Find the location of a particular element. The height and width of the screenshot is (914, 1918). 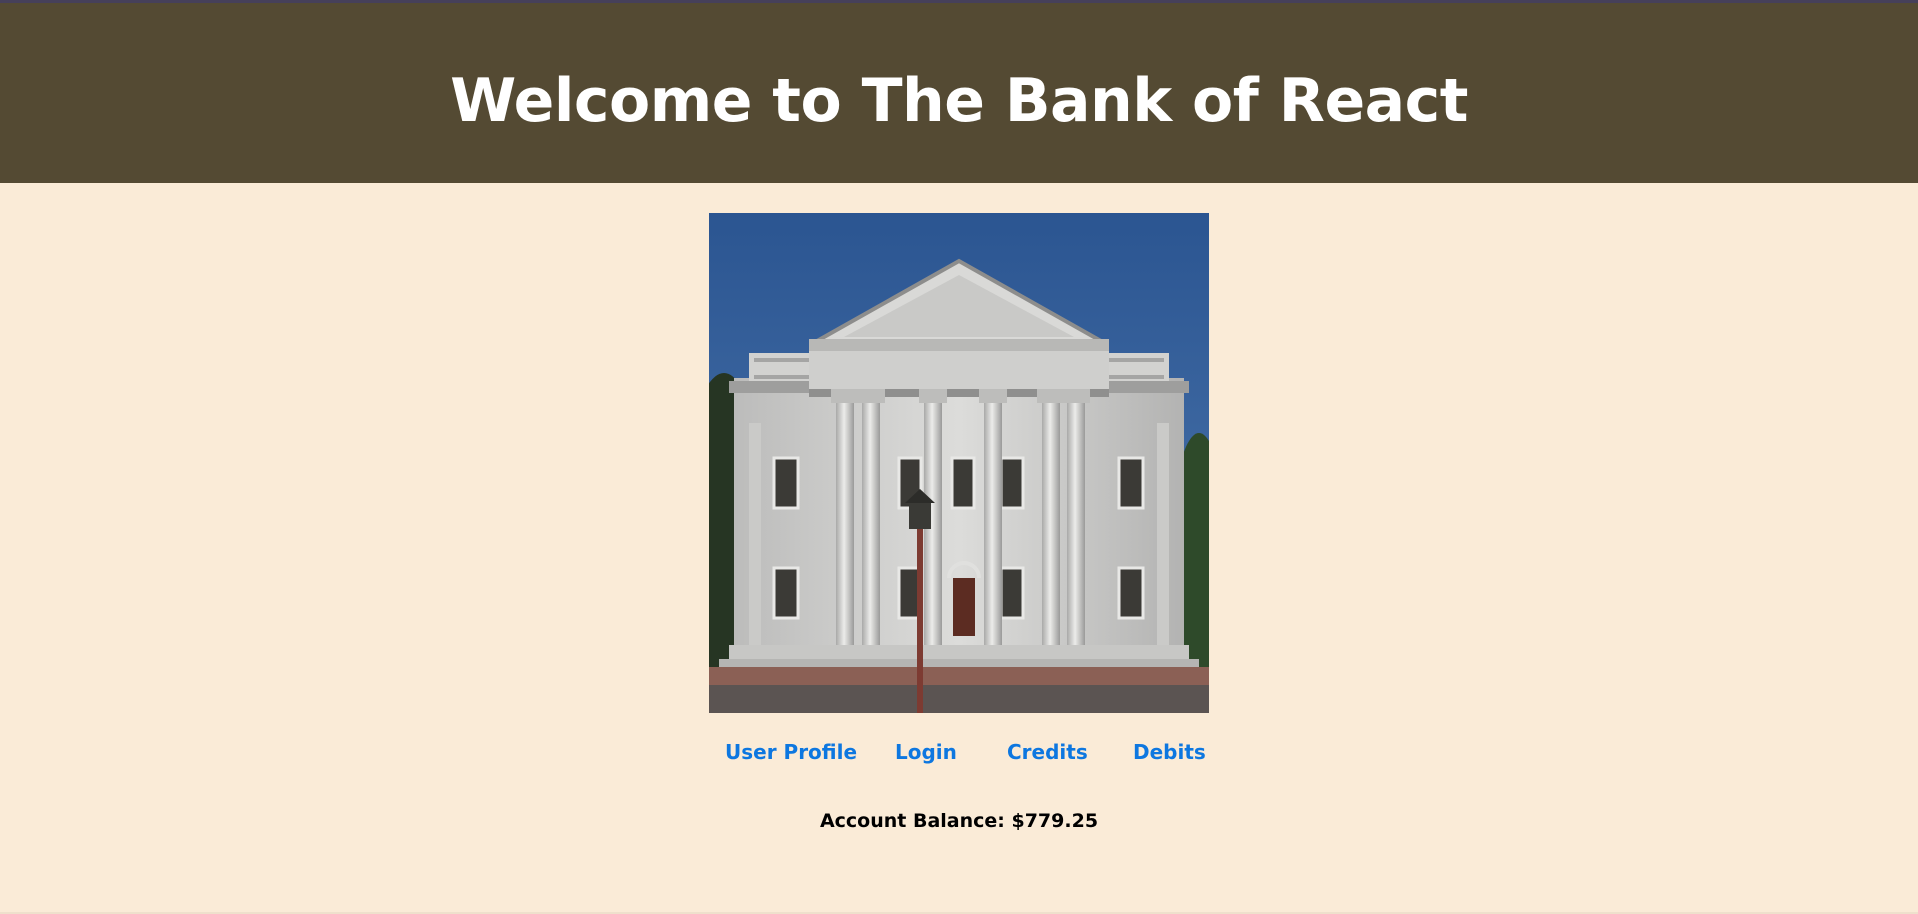

nav-link-credits: Credits is located at coordinates (1047, 752).